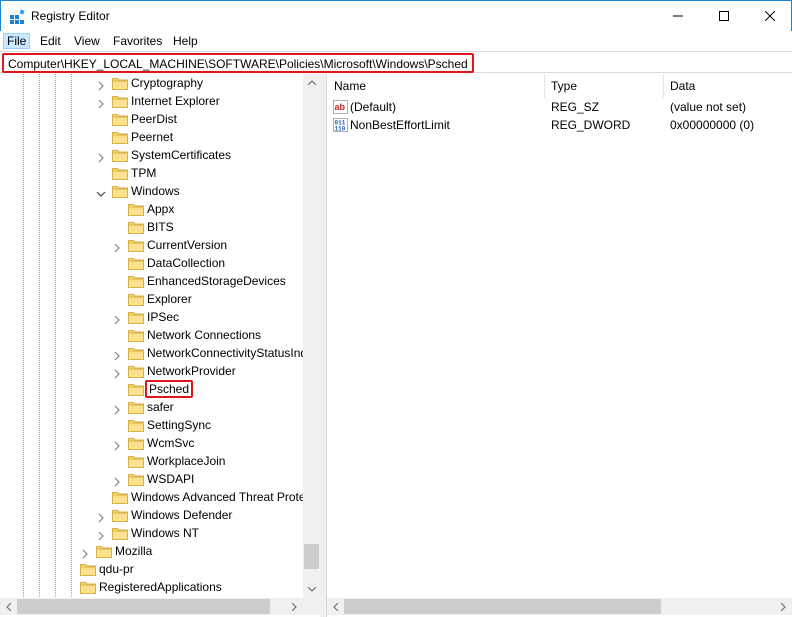 This screenshot has height=617, width=792. What do you see at coordinates (171, 479) in the screenshot?
I see `tree-item-label: WSDAPI` at bounding box center [171, 479].